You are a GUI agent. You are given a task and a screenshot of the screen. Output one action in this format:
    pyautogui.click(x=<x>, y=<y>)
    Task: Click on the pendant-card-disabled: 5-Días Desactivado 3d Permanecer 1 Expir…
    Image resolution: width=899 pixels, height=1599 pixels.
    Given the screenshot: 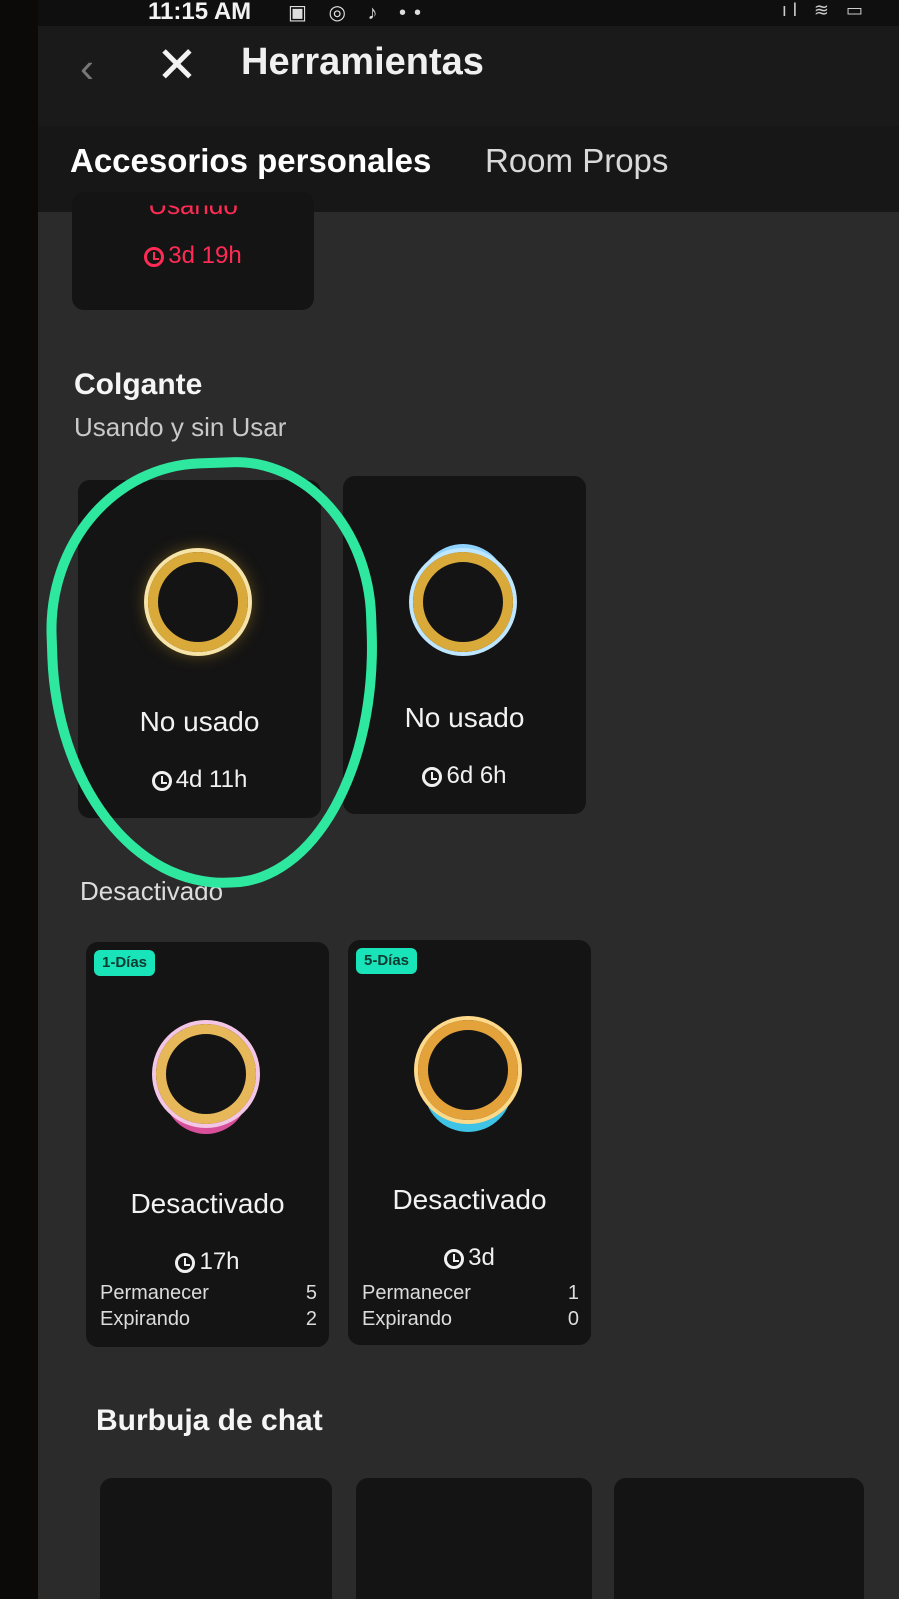 What is the action you would take?
    pyautogui.click(x=469, y=1142)
    